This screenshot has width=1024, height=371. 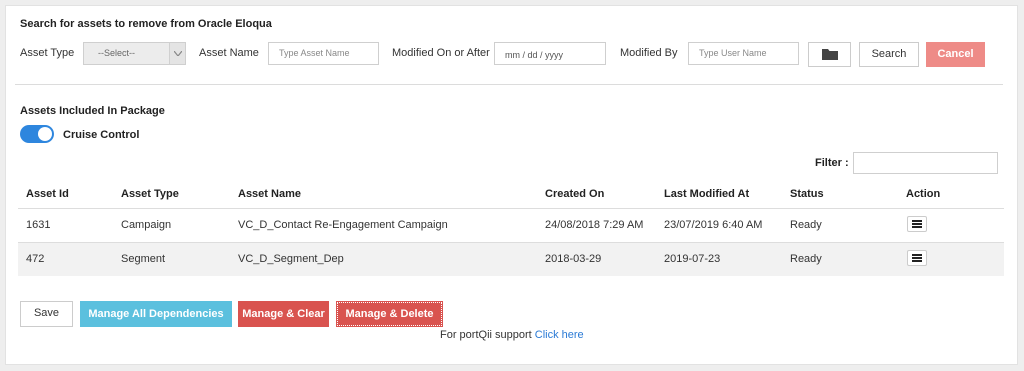 What do you see at coordinates (150, 194) in the screenshot?
I see `column-header-asset-type: Asset Type` at bounding box center [150, 194].